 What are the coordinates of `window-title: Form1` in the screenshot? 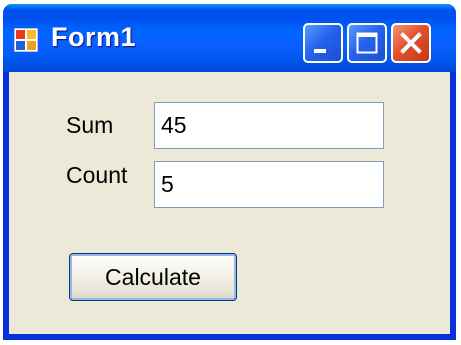 It's located at (94, 37).